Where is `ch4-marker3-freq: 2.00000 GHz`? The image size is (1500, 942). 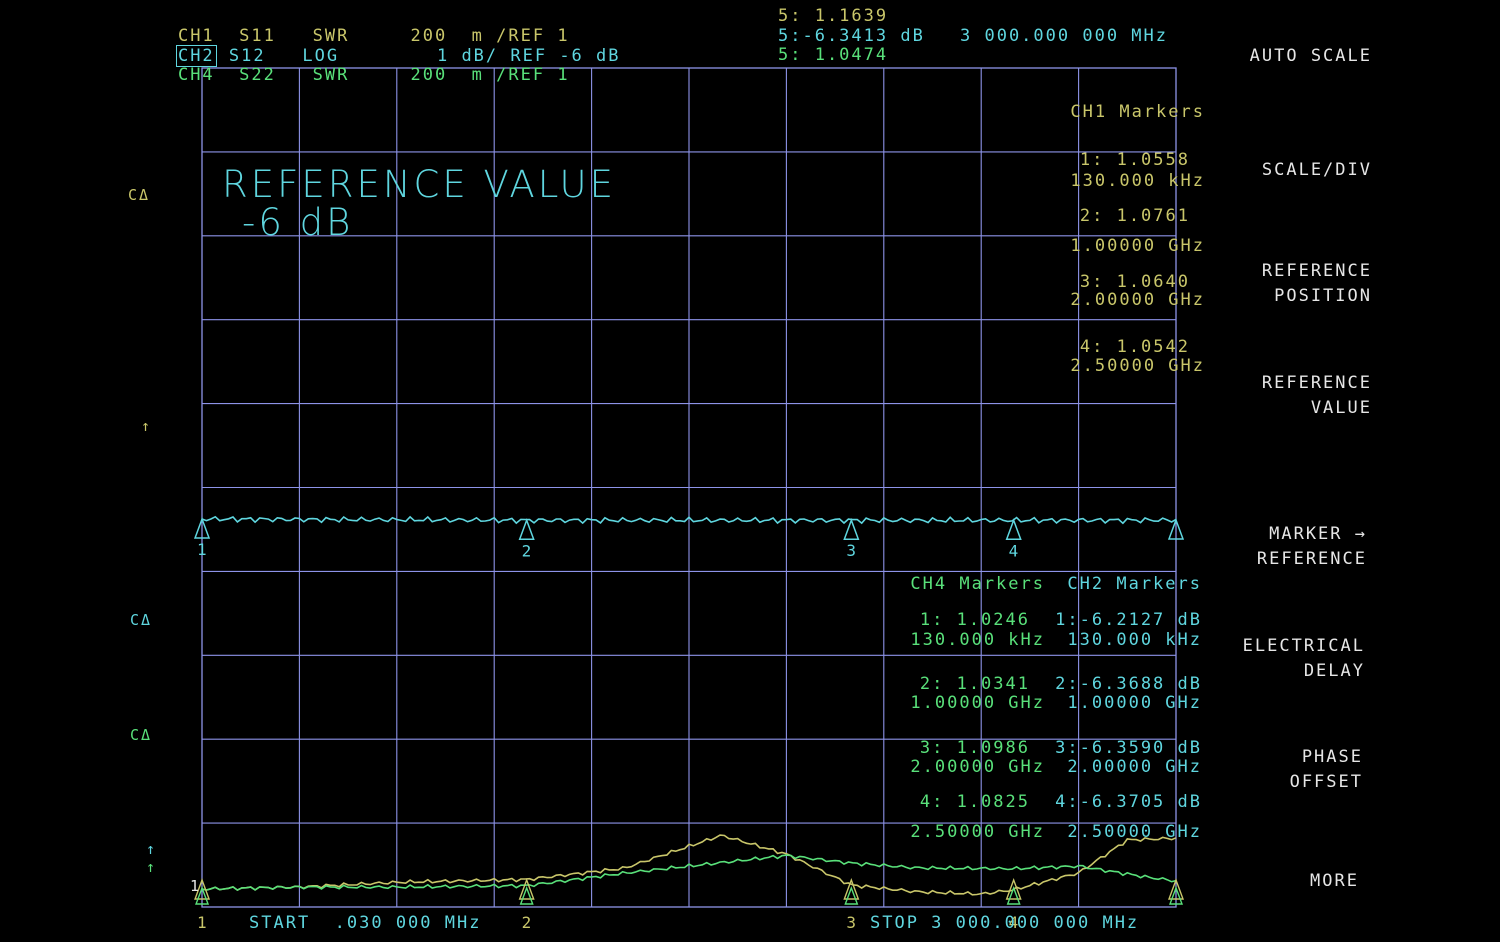 ch4-marker3-freq: 2.00000 GHz is located at coordinates (977, 767).